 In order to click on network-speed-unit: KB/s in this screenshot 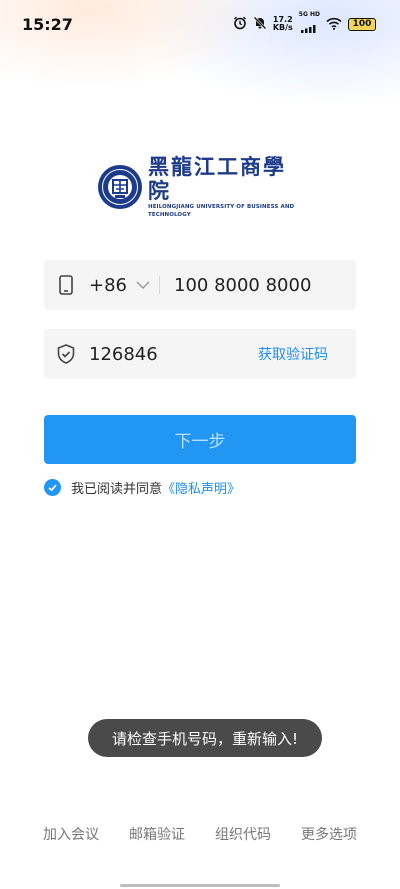, I will do `click(282, 27)`.